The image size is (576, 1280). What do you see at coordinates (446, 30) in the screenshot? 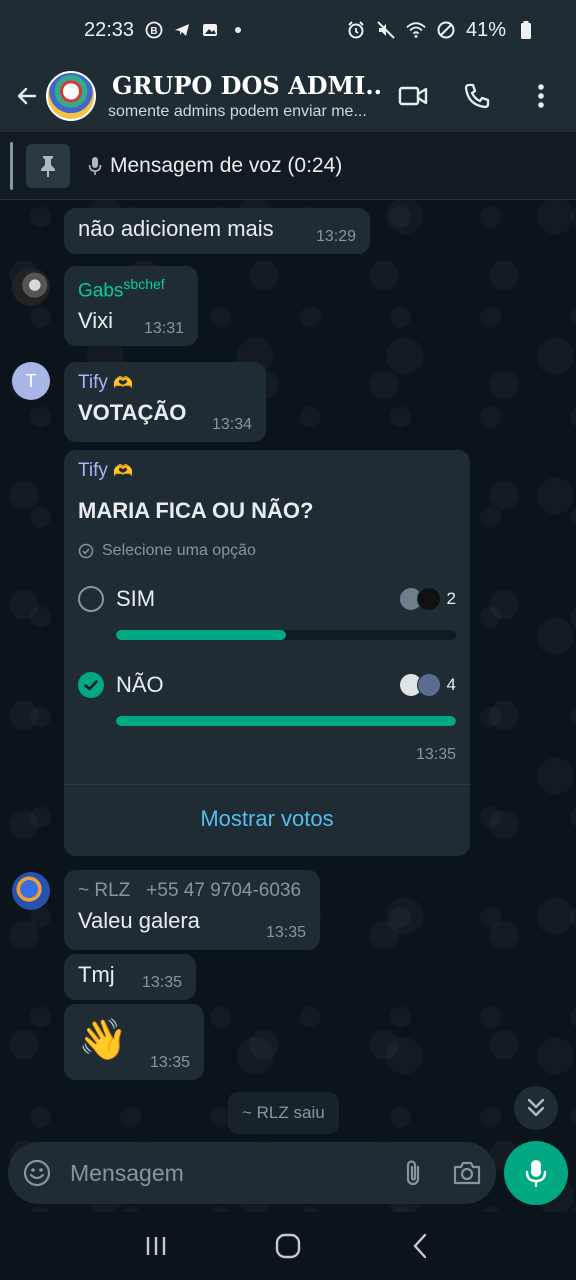
I see `dnd-icon` at bounding box center [446, 30].